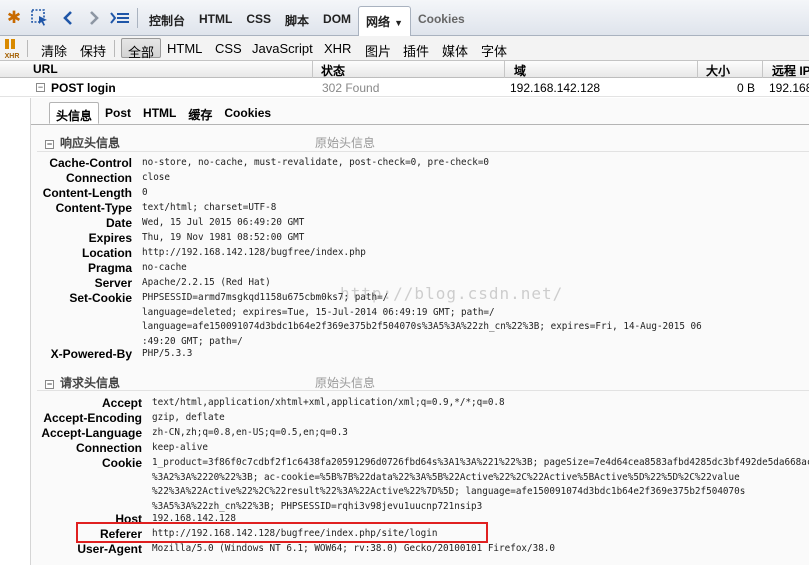 The image size is (809, 565). Describe the element at coordinates (789, 88) in the screenshot. I see `request-remote-ip: 192.168` at that location.